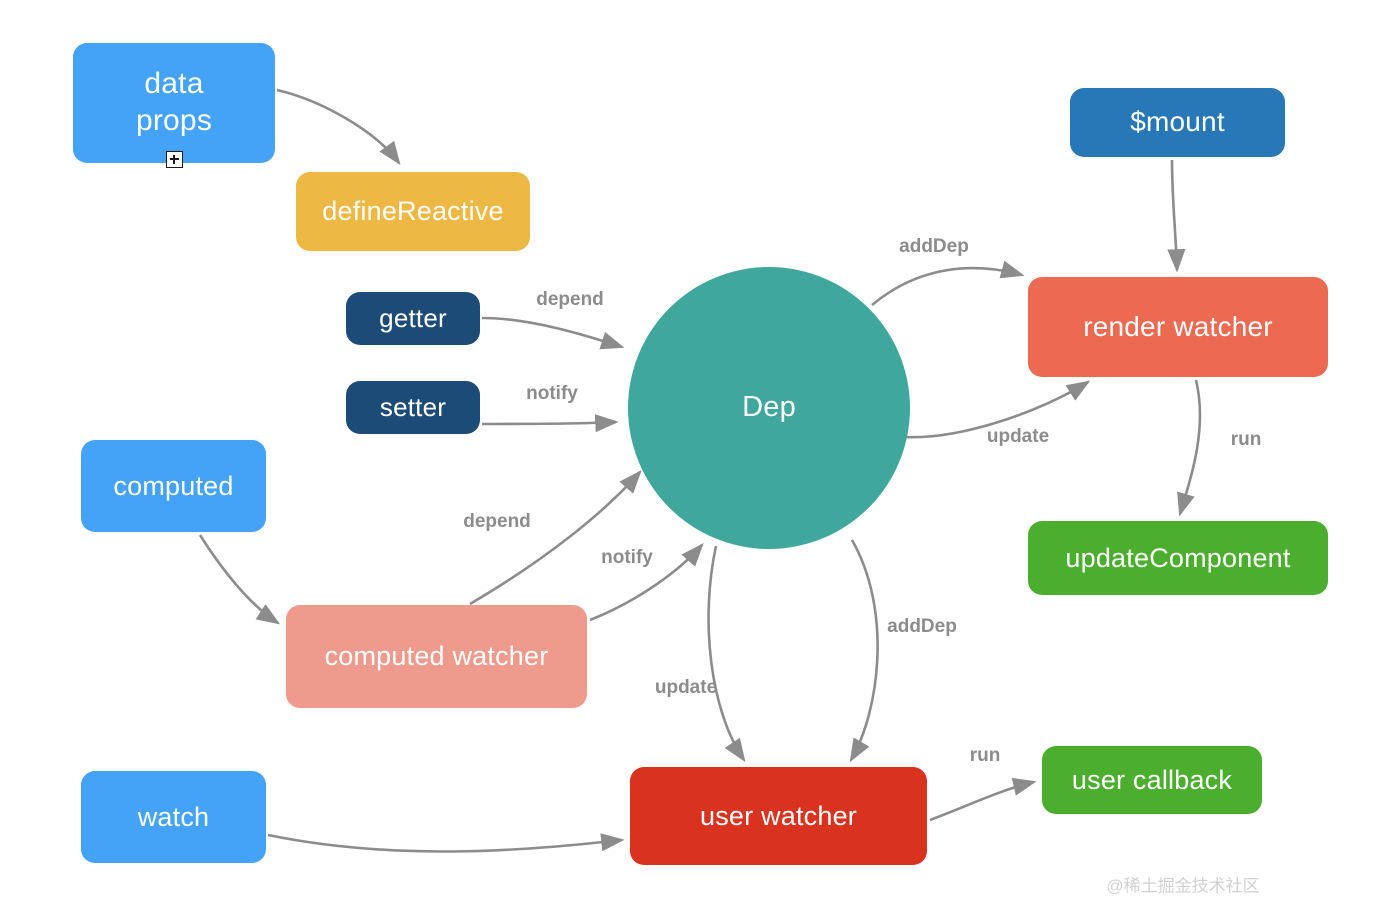 The width and height of the screenshot is (1380, 924). What do you see at coordinates (985, 755) in the screenshot?
I see `edge-label-userwatcher-to-usercallback: run` at bounding box center [985, 755].